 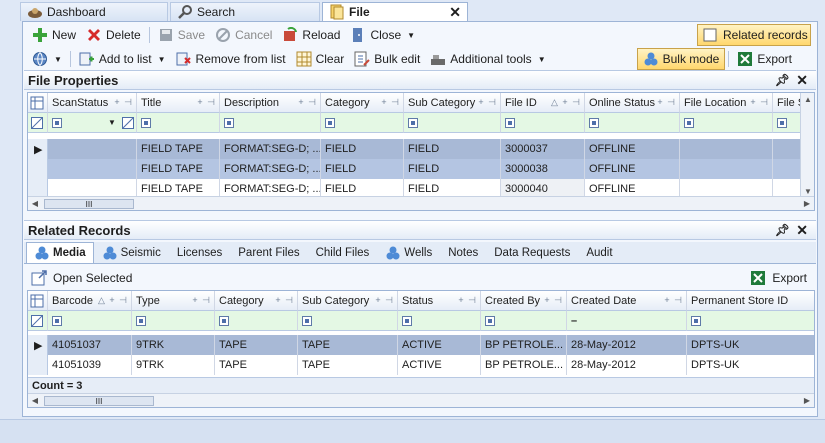 I want to click on filter-permanent-store-id, so click(x=750, y=321).